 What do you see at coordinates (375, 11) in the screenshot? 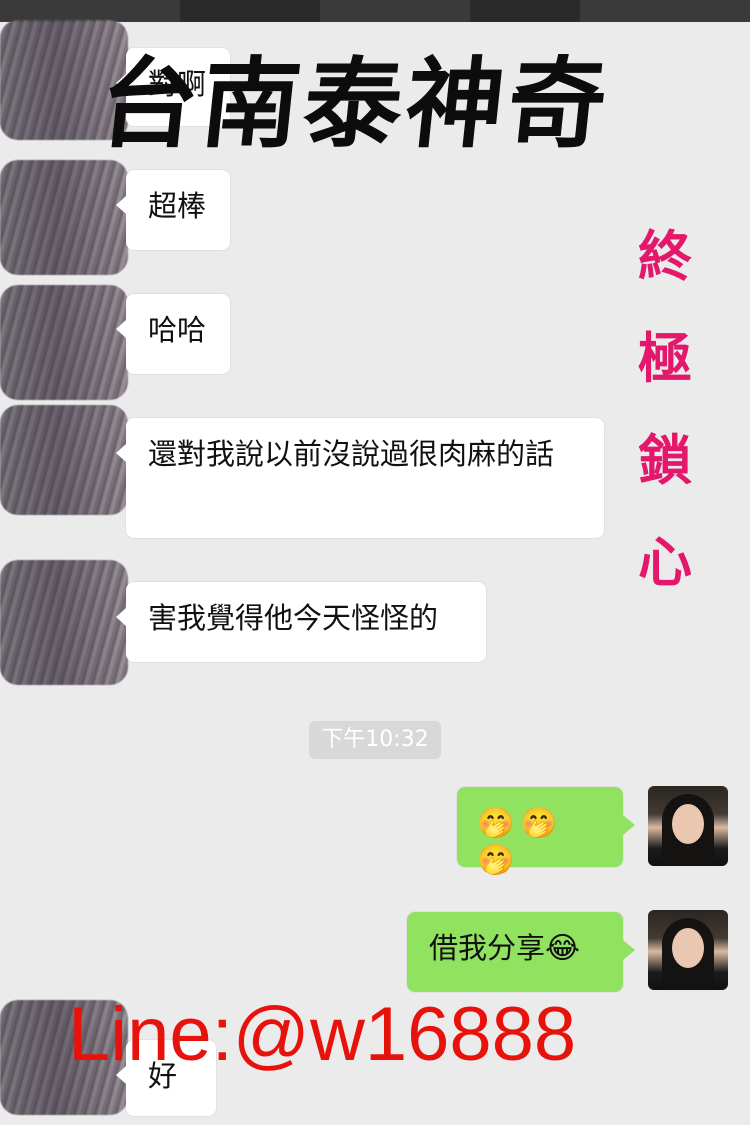
I see `status-bar` at bounding box center [375, 11].